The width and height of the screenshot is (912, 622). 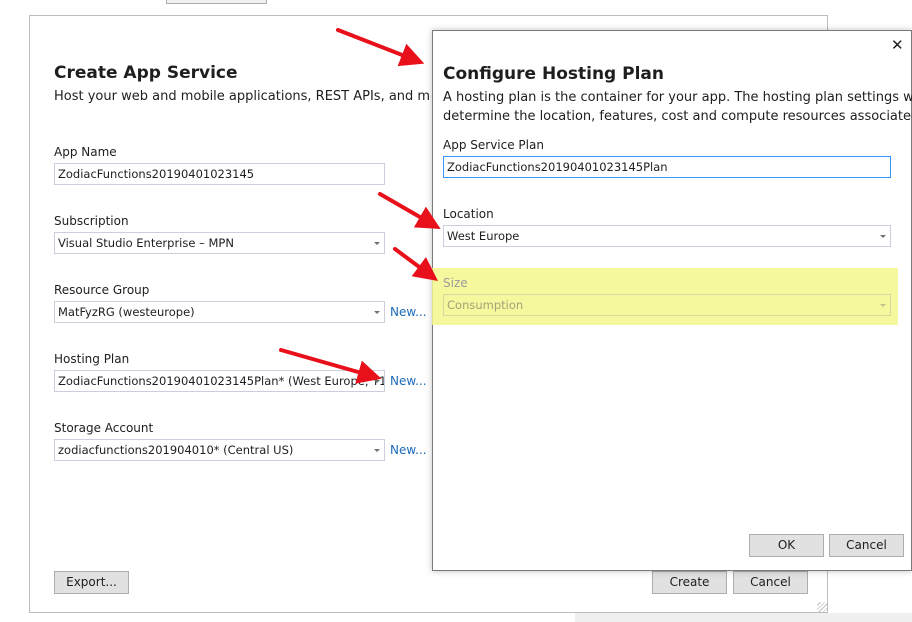 What do you see at coordinates (897, 45) in the screenshot?
I see `close-icon: ✕` at bounding box center [897, 45].